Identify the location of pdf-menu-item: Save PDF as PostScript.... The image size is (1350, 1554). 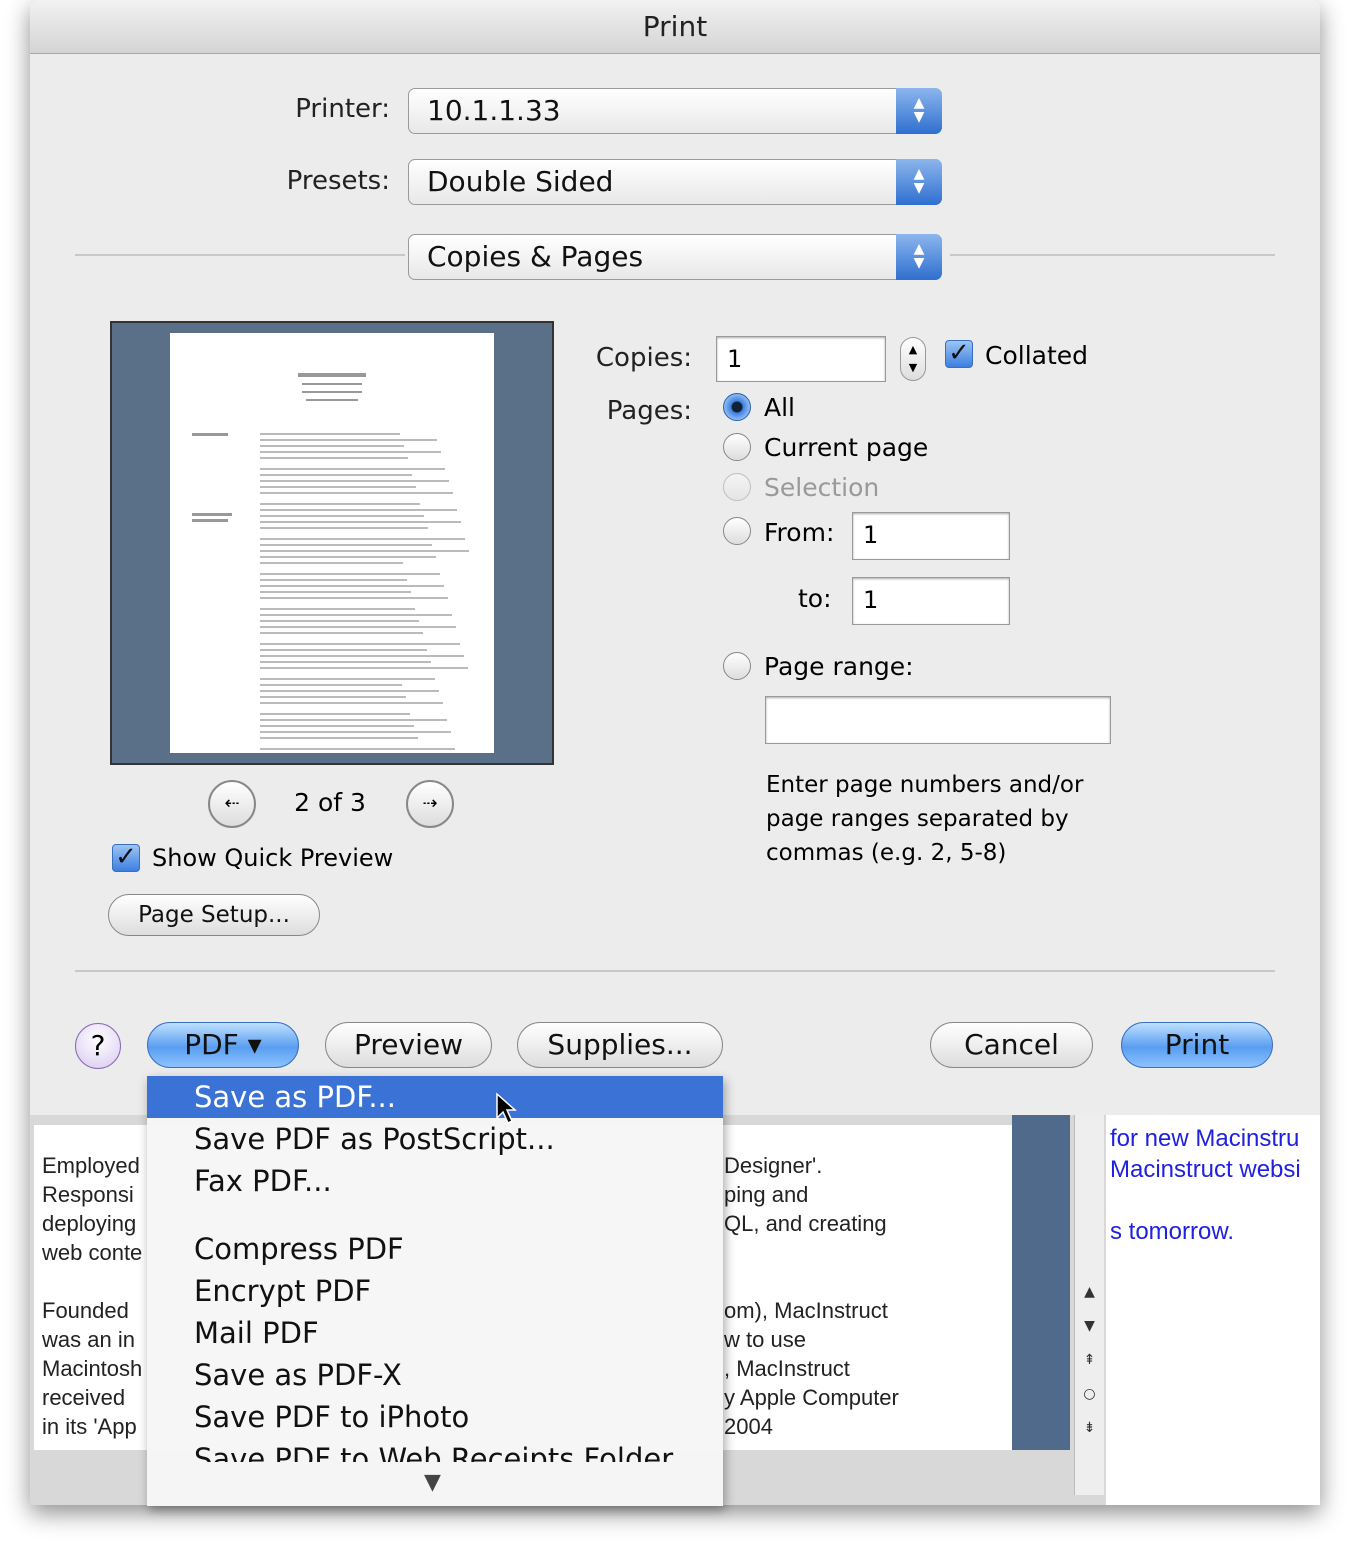
(435, 1139).